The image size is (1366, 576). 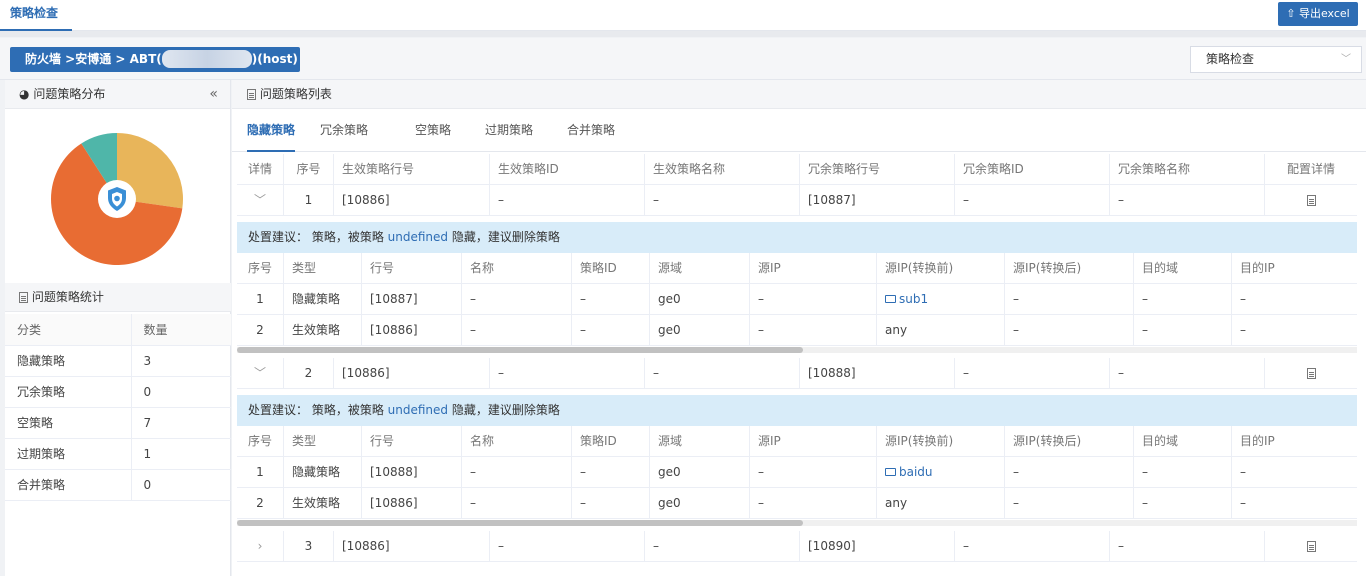 I want to click on sub-table-row: 1 隐藏策略 [10887] – – ge0– sub1– – –, so click(x=797, y=299).